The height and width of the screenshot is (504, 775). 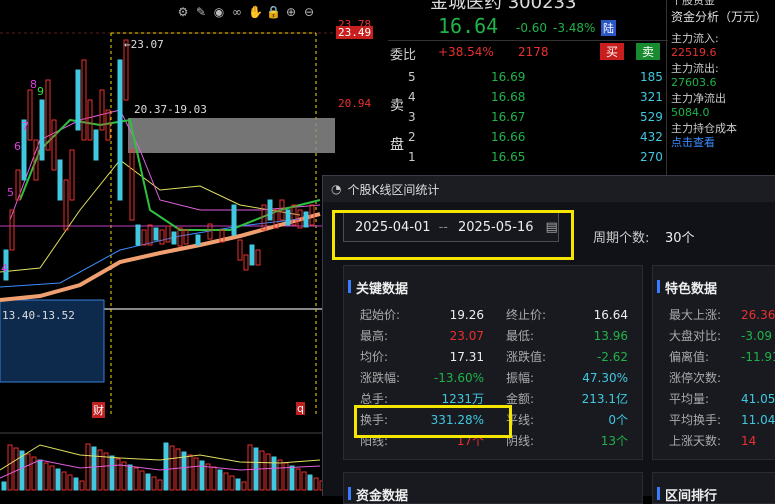 What do you see at coordinates (719, 17) in the screenshot?
I see `fund-title: 资金分析（万元）` at bounding box center [719, 17].